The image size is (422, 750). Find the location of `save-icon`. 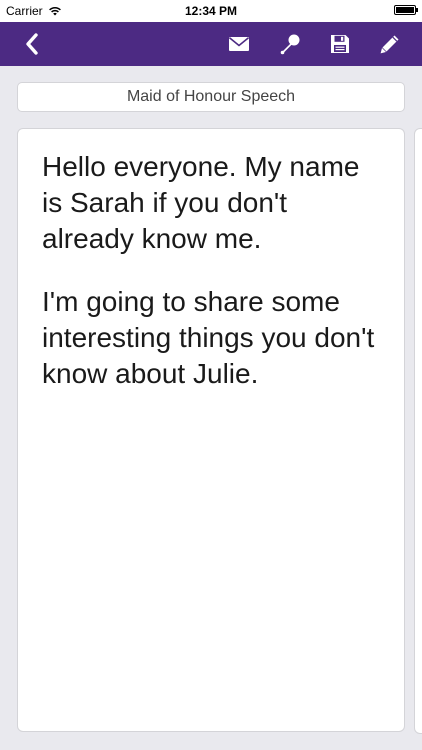

save-icon is located at coordinates (340, 44).